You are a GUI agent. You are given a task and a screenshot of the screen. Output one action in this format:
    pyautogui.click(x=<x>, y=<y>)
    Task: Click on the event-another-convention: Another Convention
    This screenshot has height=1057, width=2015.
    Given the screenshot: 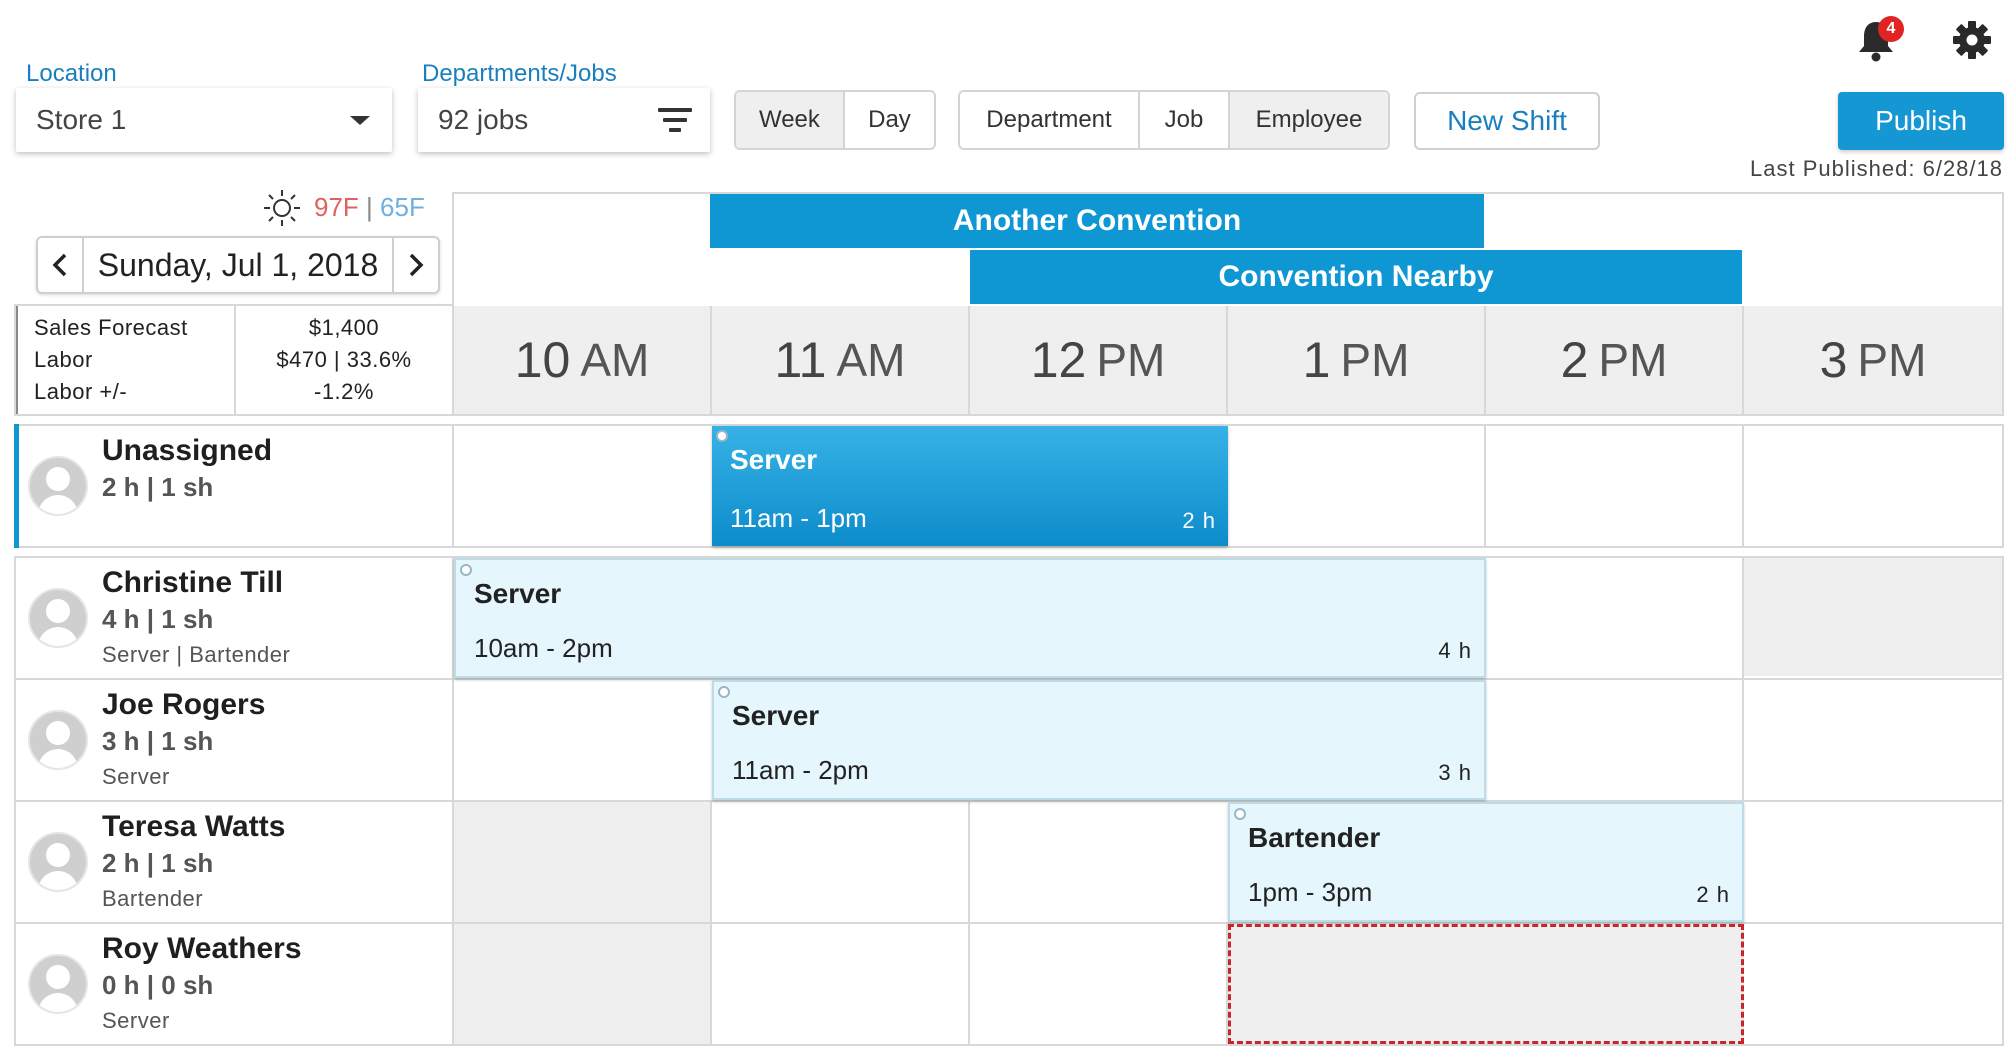 What is the action you would take?
    pyautogui.click(x=1097, y=221)
    